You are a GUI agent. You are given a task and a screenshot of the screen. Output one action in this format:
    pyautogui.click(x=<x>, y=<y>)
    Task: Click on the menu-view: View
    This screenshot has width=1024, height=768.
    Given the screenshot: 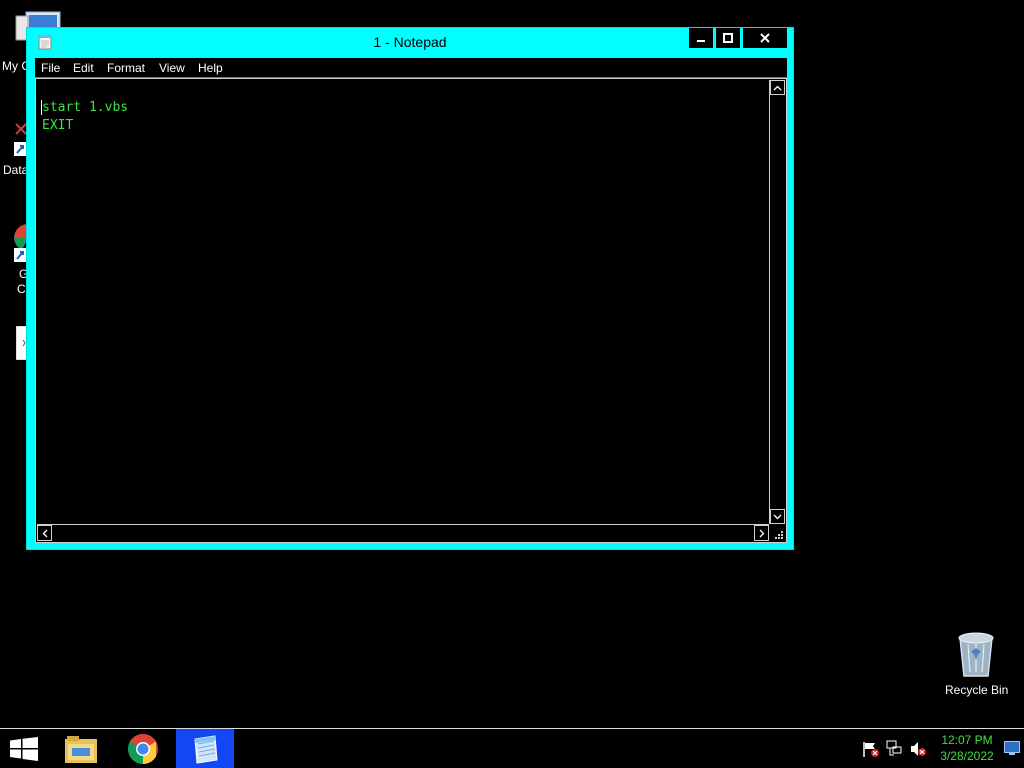 What is the action you would take?
    pyautogui.click(x=172, y=68)
    